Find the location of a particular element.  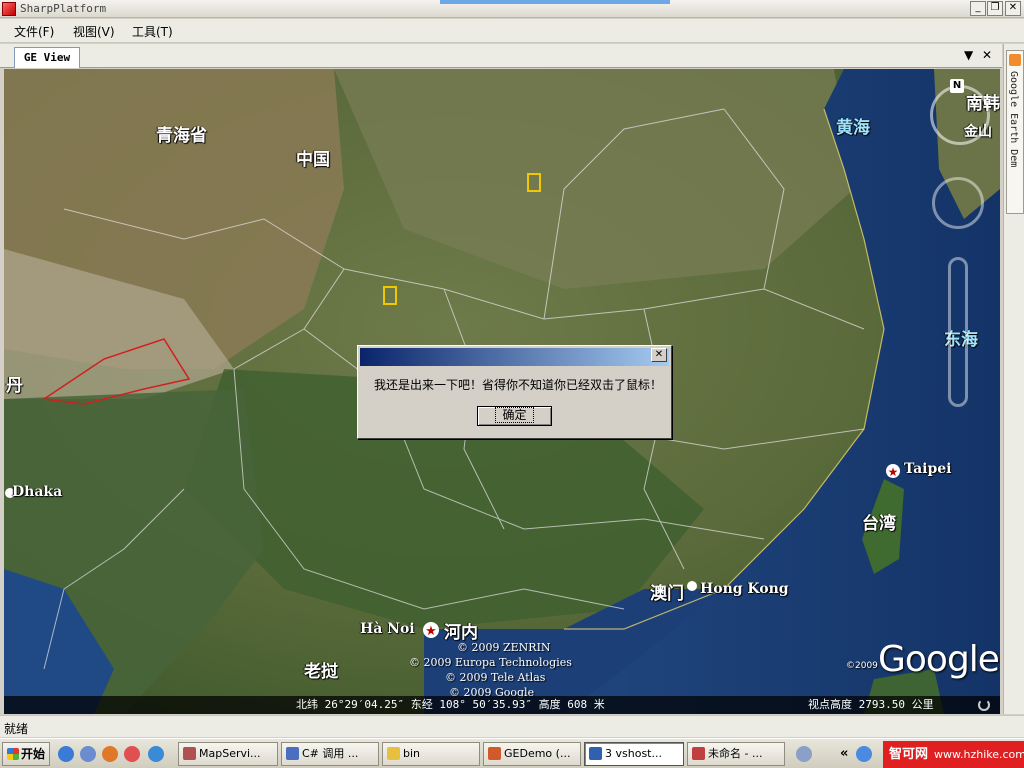

paint-icon is located at coordinates (698, 753).